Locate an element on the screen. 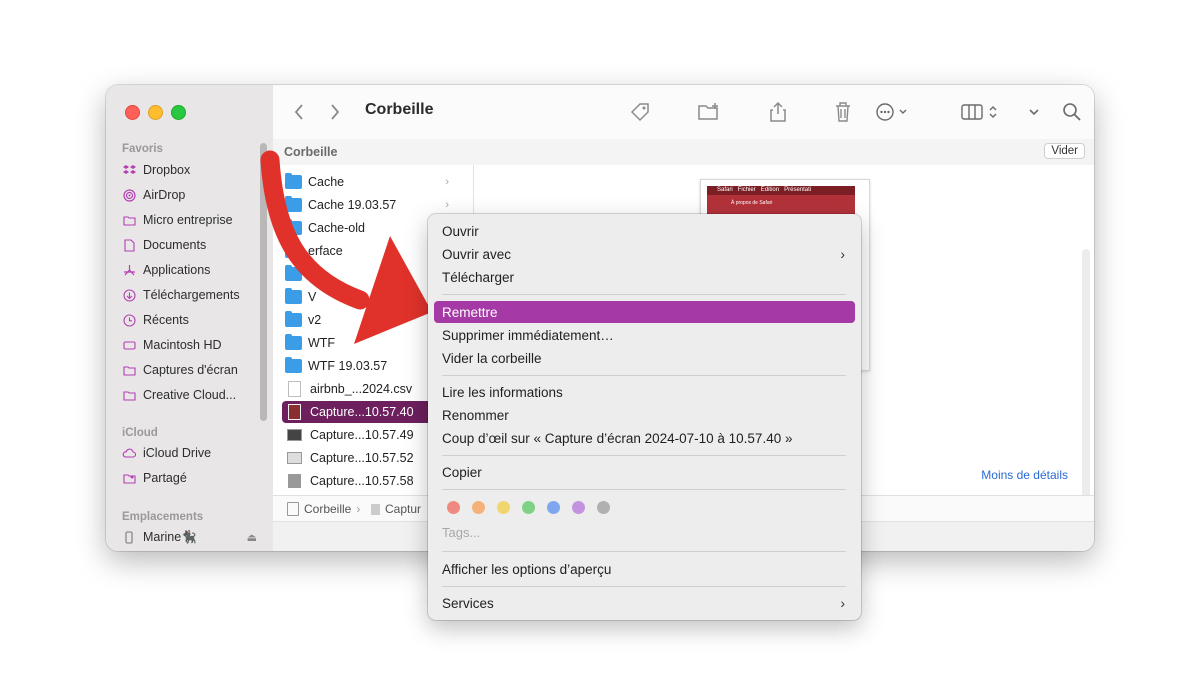 This screenshot has height=675, width=1200. tag-blue is located at coordinates (553, 507).